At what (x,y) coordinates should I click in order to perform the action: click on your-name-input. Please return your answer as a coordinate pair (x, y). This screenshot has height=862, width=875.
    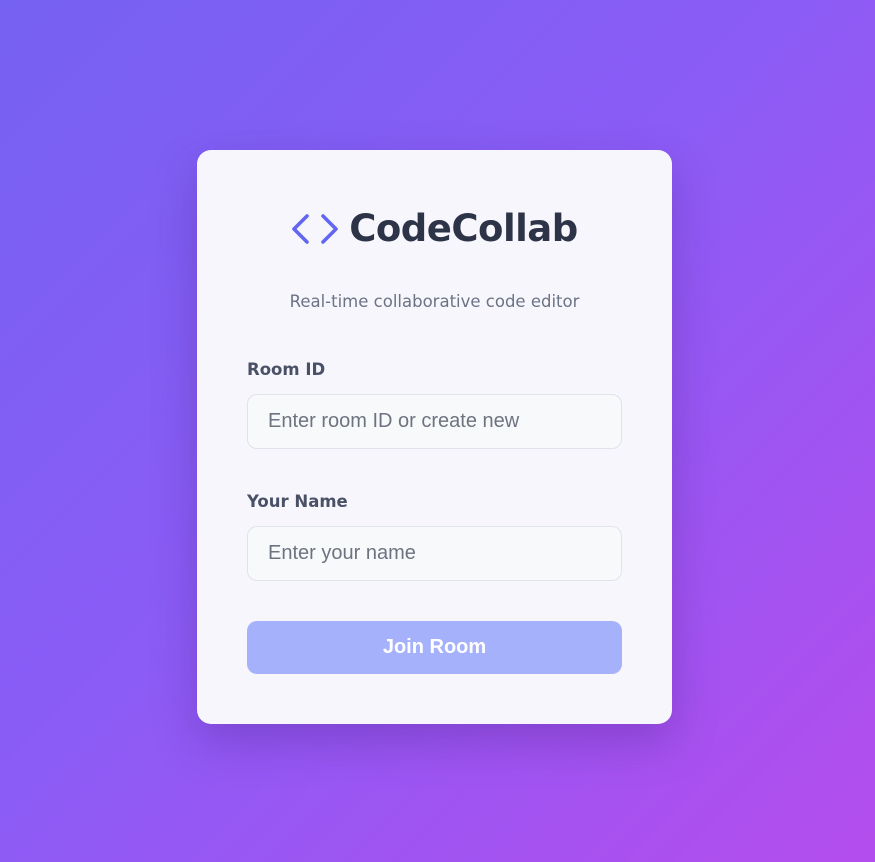
    Looking at the image, I should click on (434, 553).